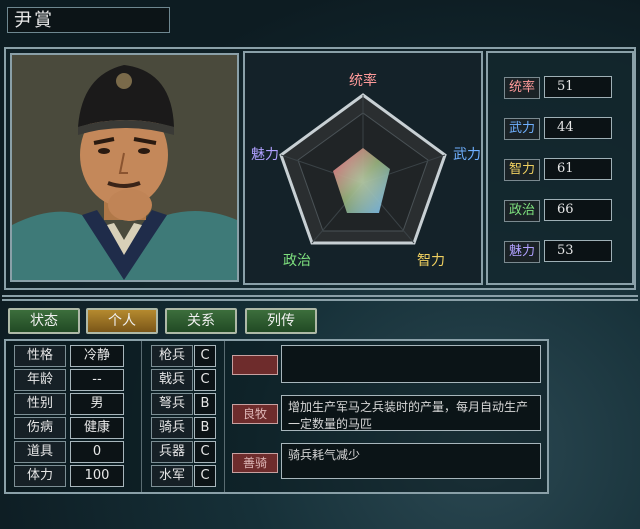 The image size is (640, 529). I want to click on skill-description: 骑兵耗气减少, so click(411, 461).